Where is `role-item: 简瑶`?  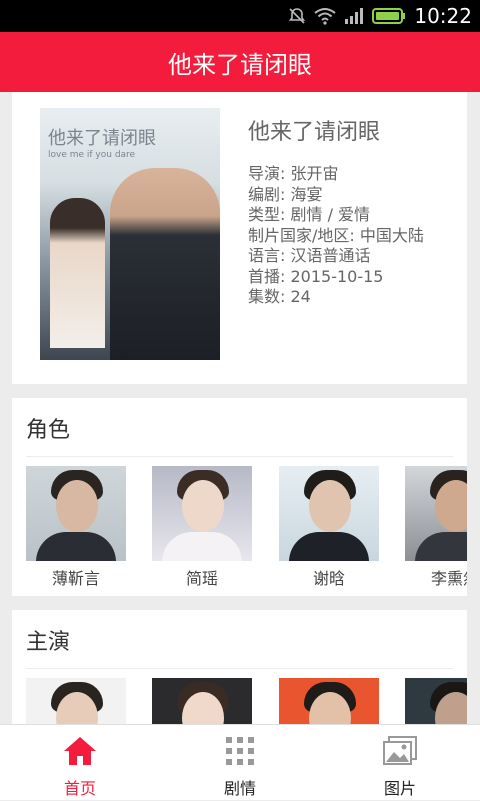 role-item: 简瑶 is located at coordinates (202, 527).